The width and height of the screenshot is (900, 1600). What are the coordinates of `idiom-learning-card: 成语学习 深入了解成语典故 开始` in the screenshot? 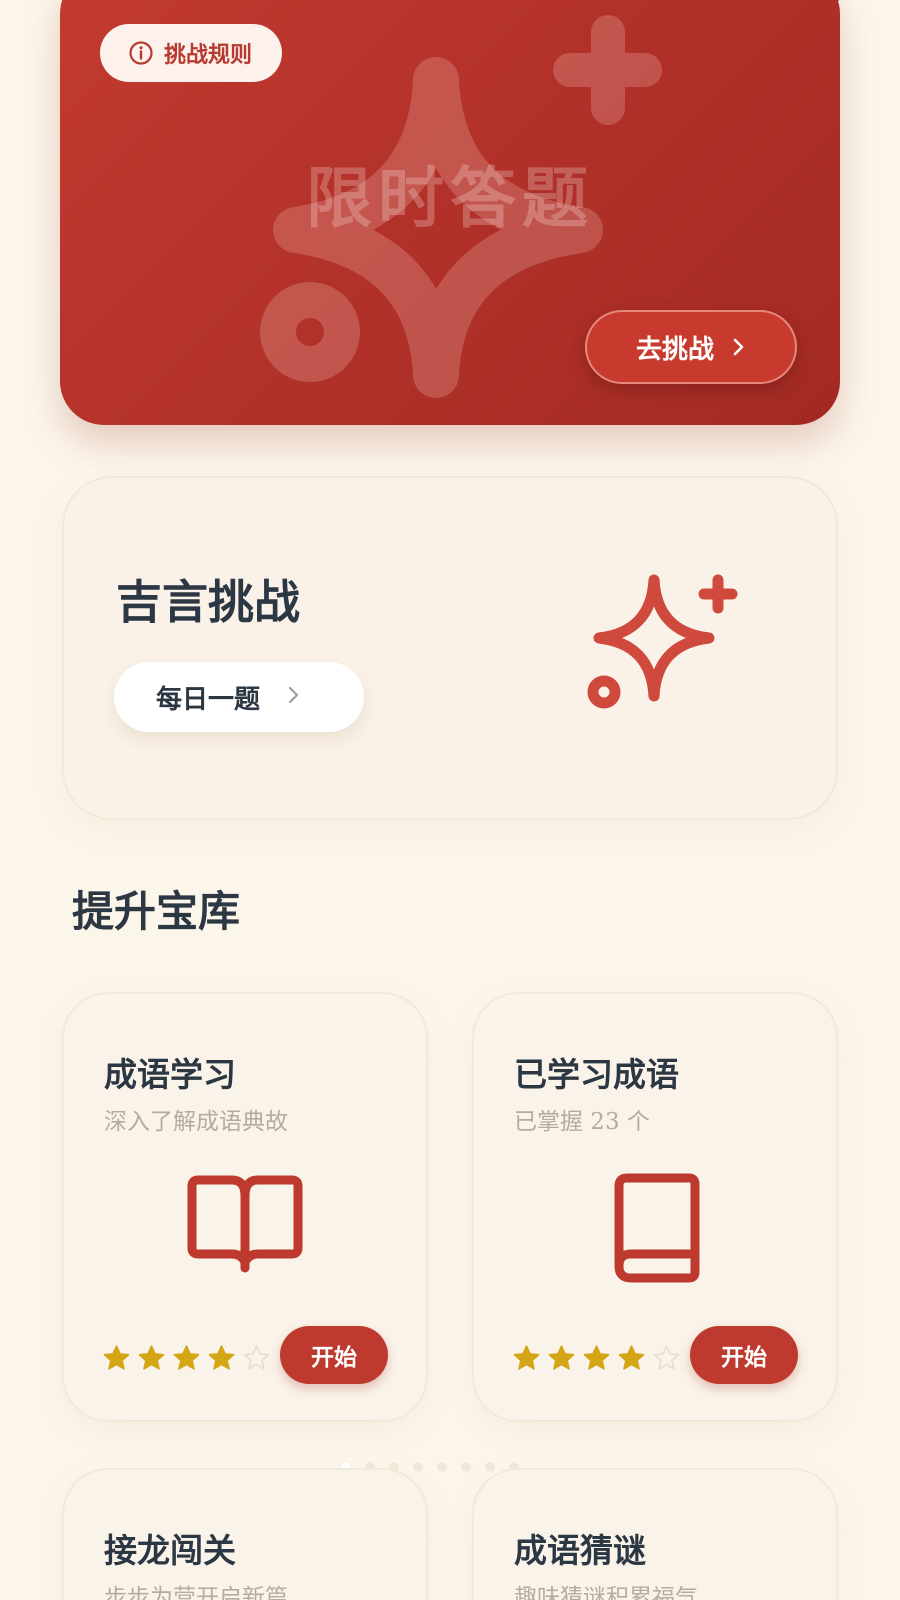 It's located at (245, 1207).